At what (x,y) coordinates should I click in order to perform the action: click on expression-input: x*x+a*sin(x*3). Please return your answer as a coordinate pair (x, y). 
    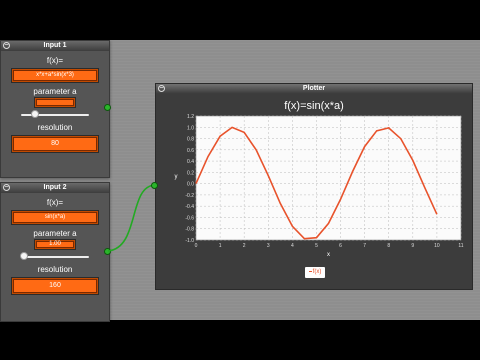
    Looking at the image, I should click on (55, 75).